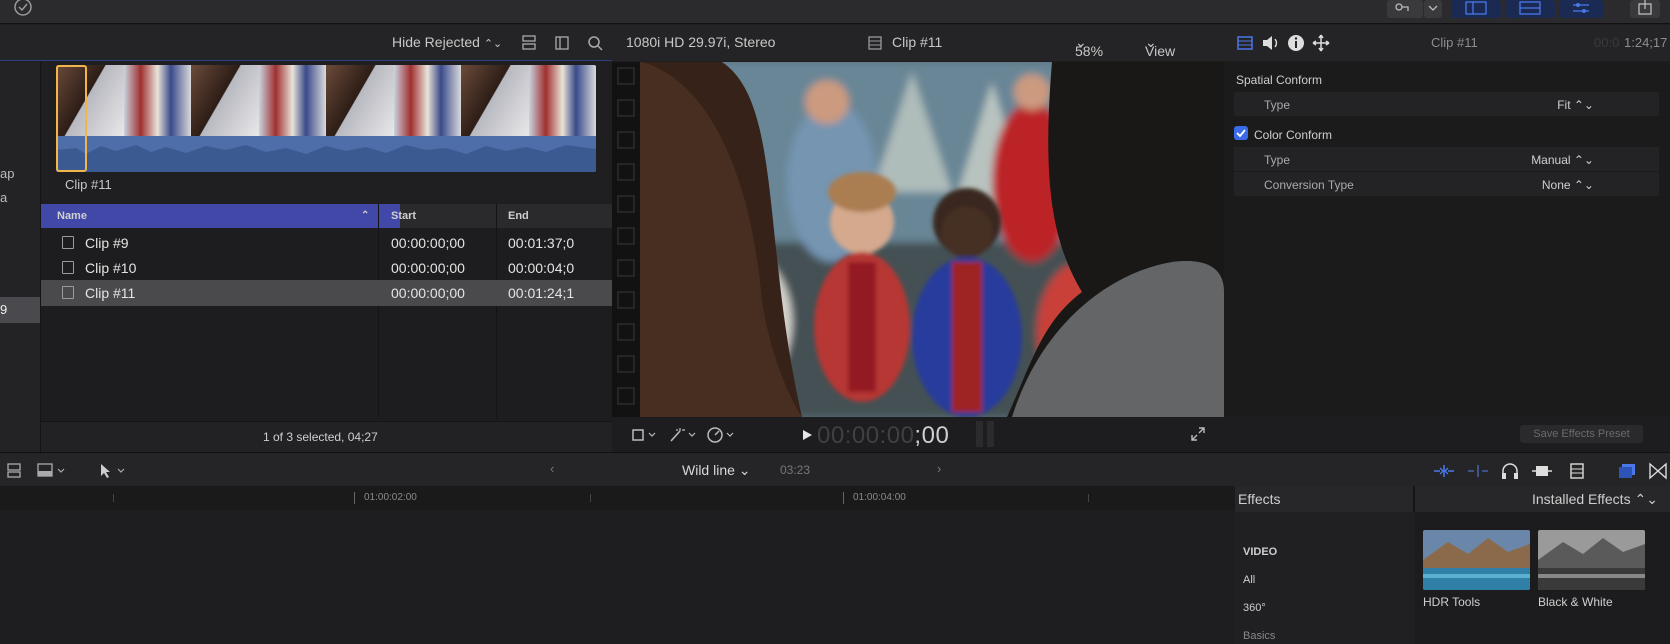  What do you see at coordinates (1562, 160) in the screenshot?
I see `color-type-popup: Manual ⌃⌄` at bounding box center [1562, 160].